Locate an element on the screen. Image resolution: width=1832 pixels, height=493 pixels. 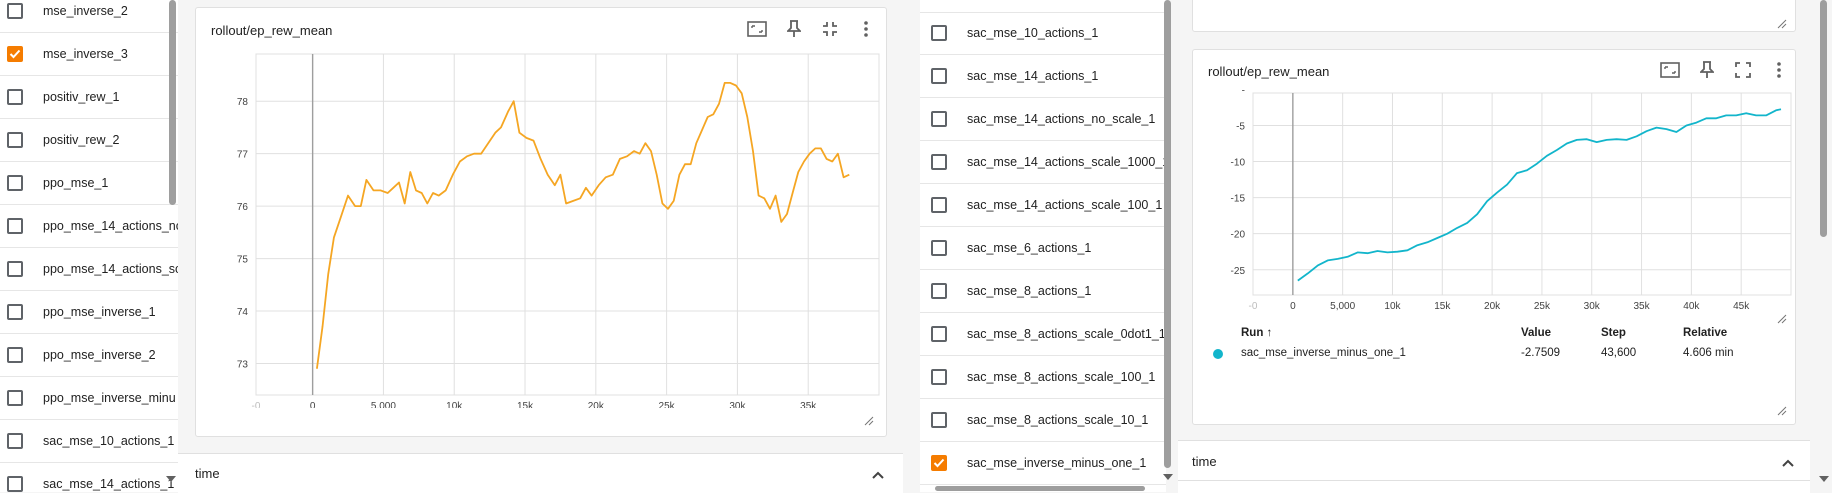
run-row: sac_mse_8_actions_scale_0dot1_1 is located at coordinates (1043, 334).